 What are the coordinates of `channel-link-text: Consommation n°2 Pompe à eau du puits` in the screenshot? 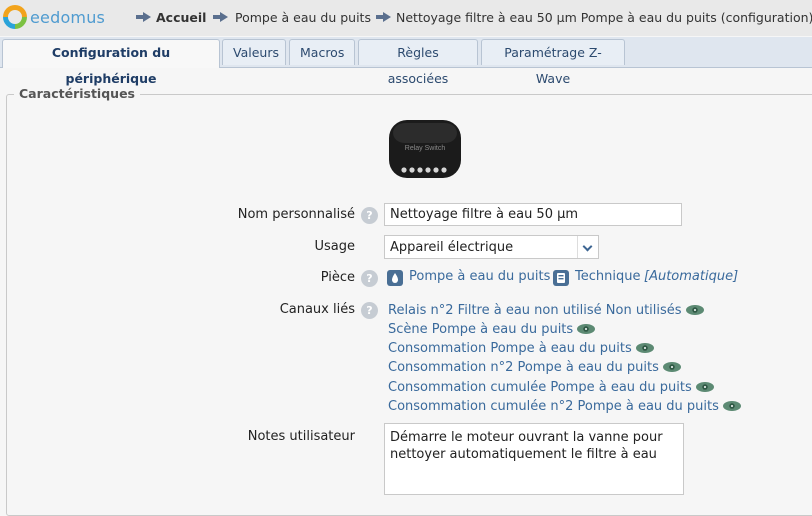 It's located at (523, 367).